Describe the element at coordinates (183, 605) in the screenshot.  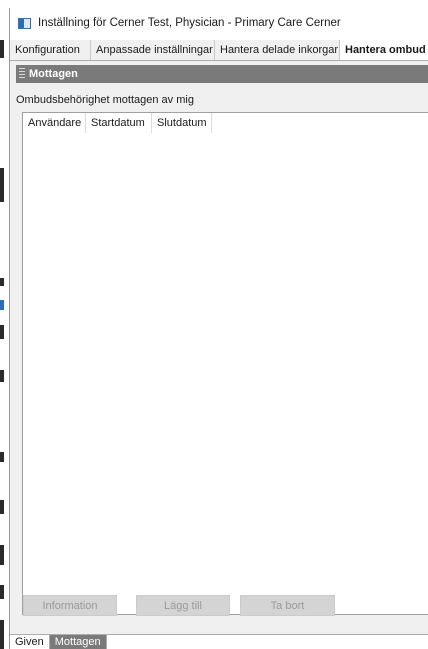
I see `add-button: Lägg till` at that location.